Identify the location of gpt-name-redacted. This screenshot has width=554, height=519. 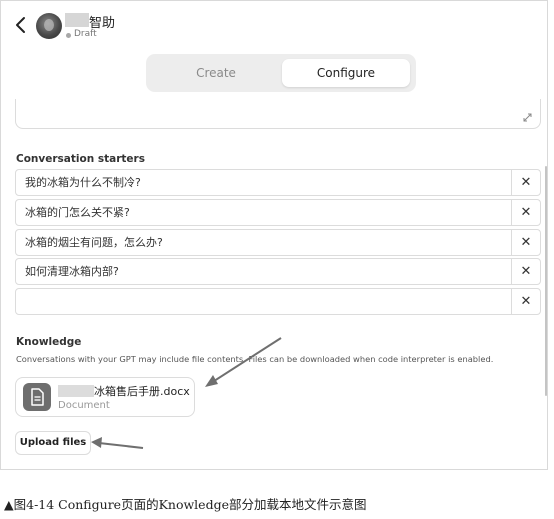
(77, 20).